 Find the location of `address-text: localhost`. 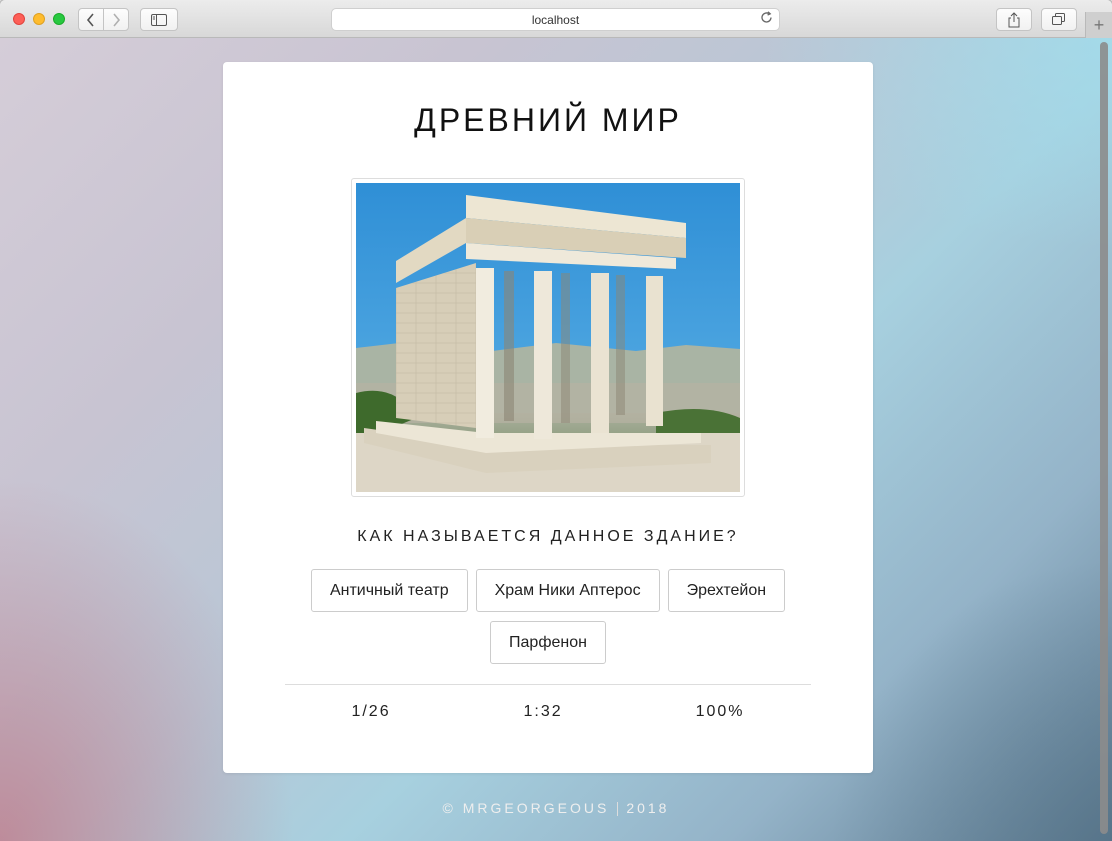

address-text: localhost is located at coordinates (555, 19).